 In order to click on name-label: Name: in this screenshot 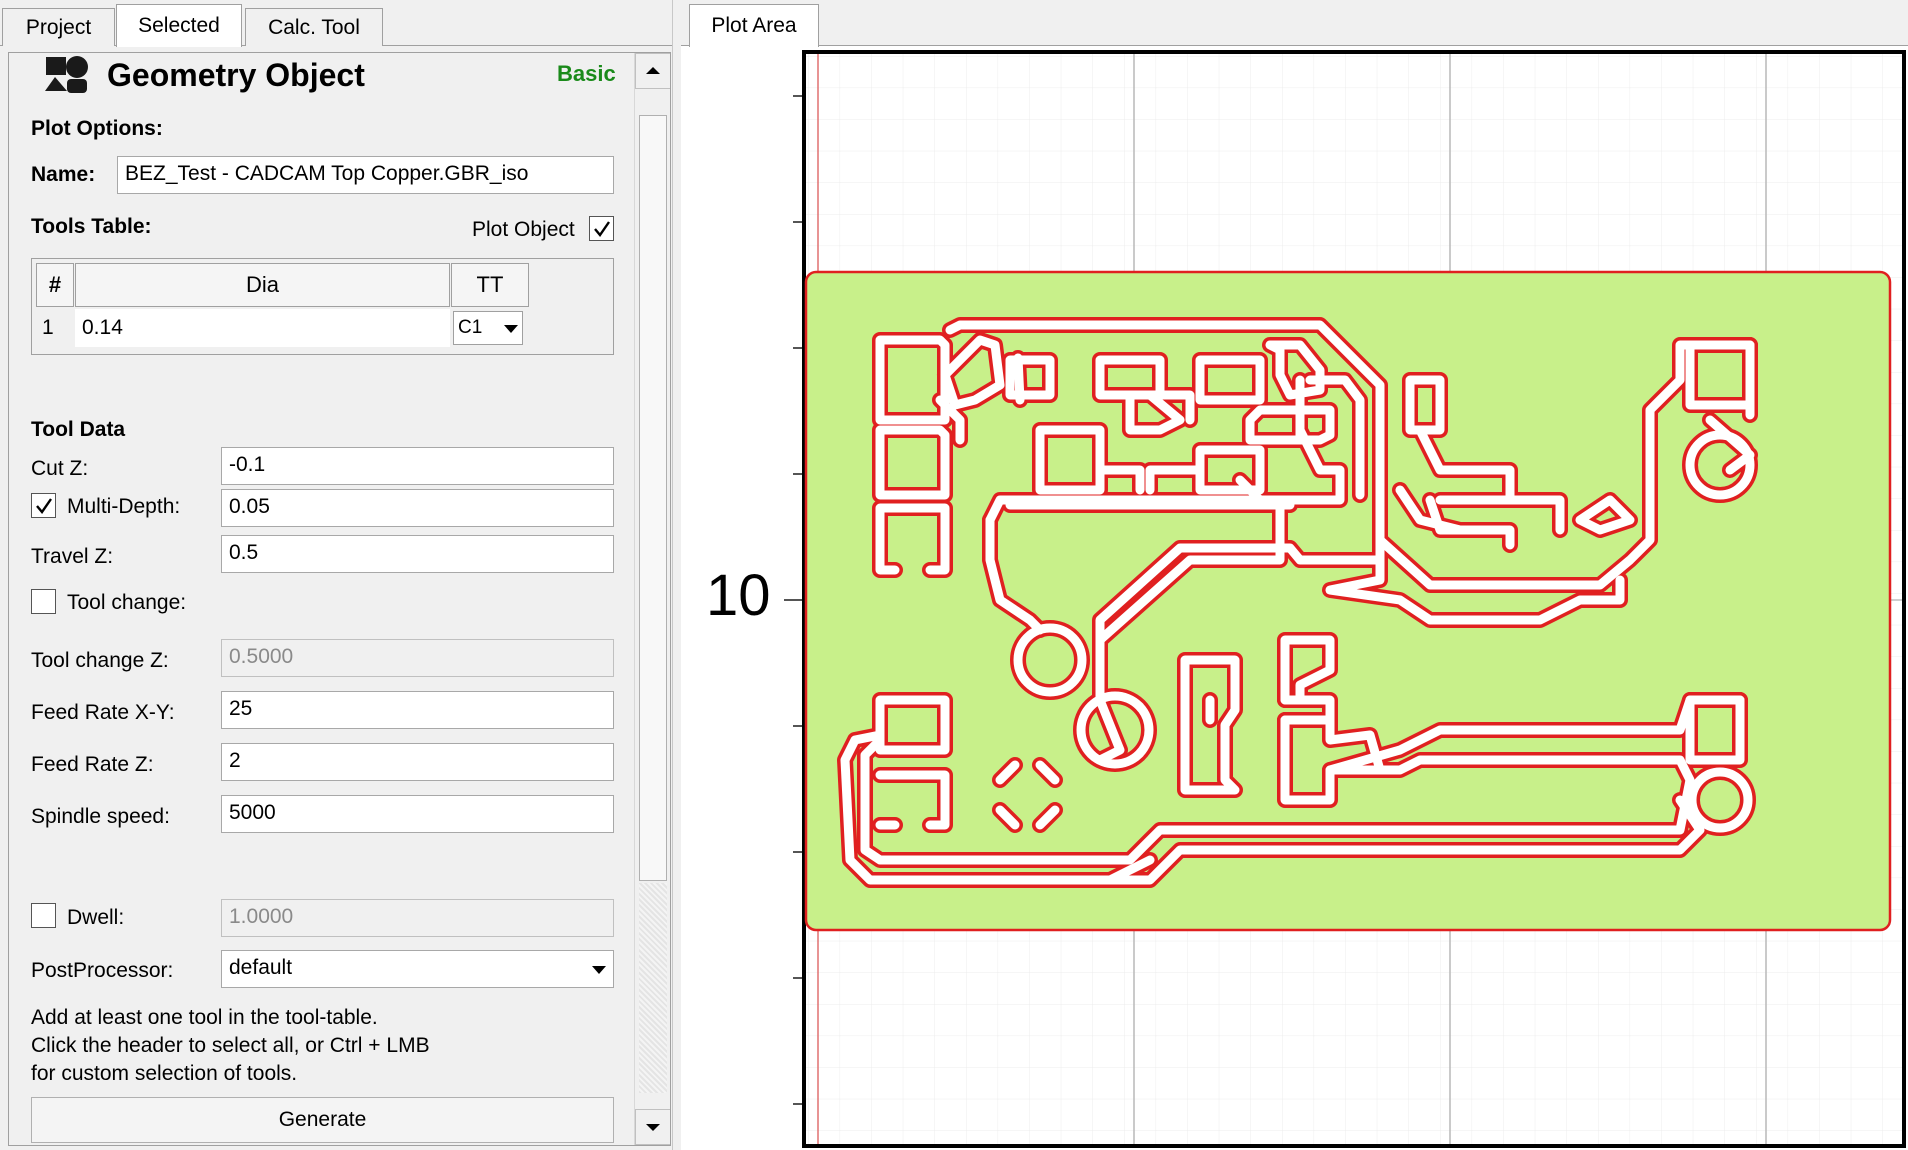, I will do `click(63, 174)`.